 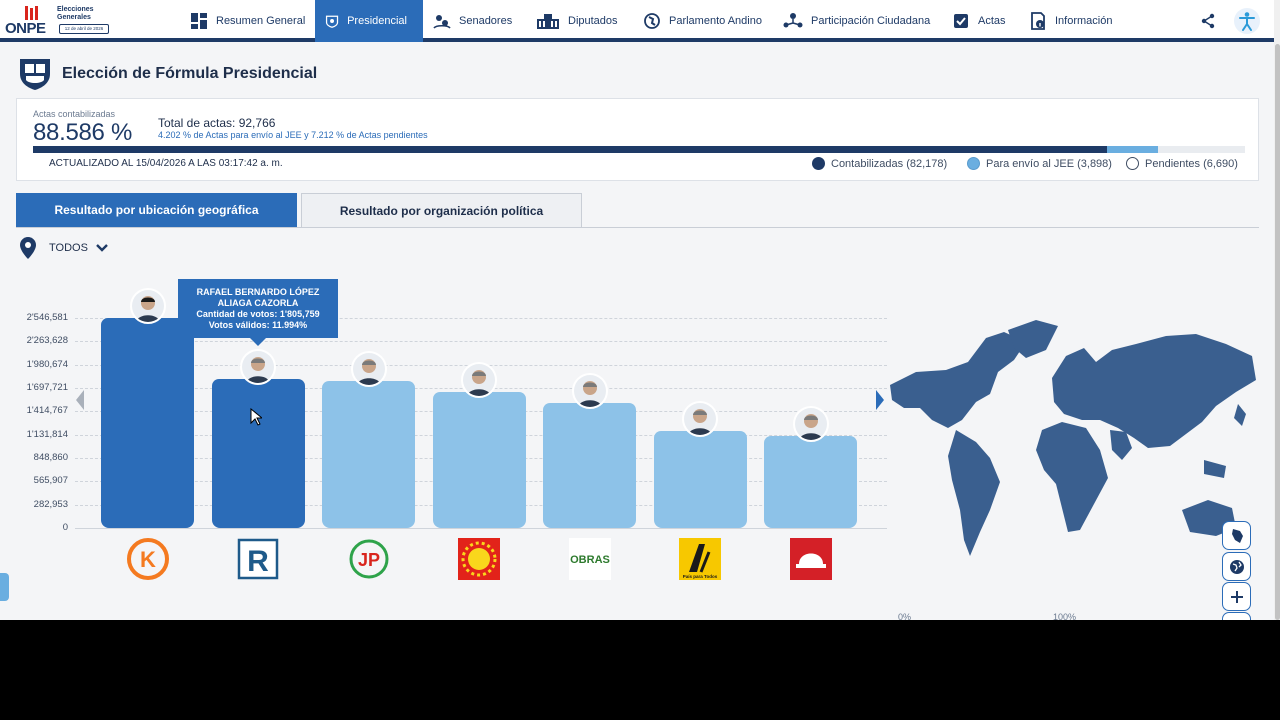 I want to click on logo-generales: Generales, so click(x=74, y=17).